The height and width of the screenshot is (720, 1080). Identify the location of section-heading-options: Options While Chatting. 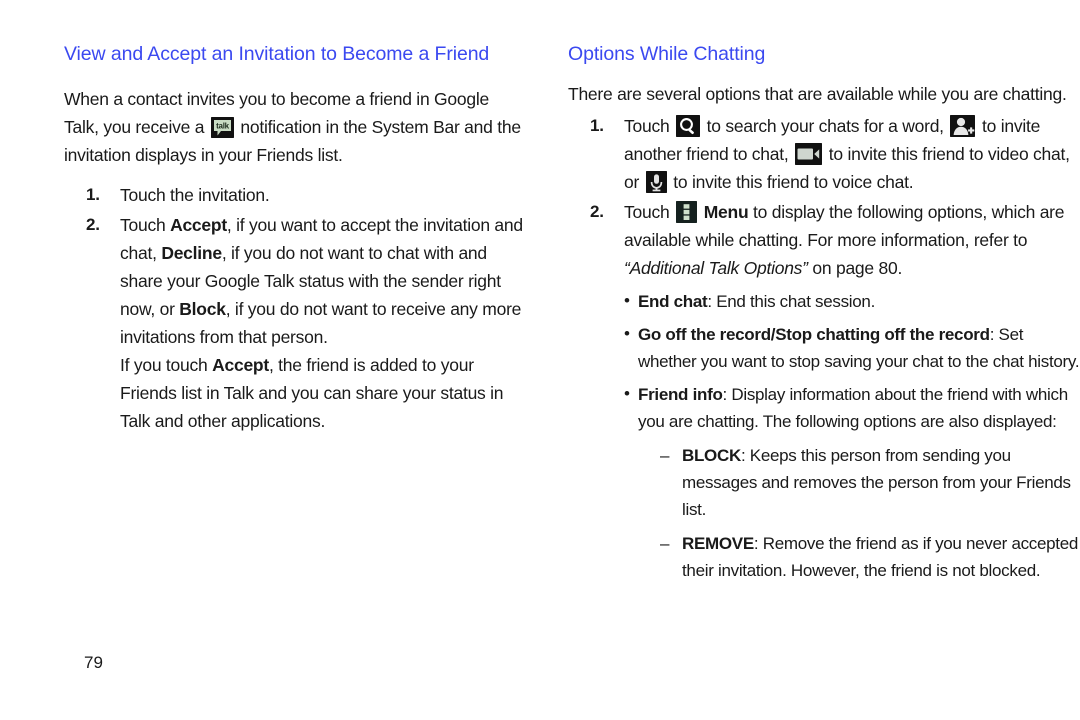
(667, 54).